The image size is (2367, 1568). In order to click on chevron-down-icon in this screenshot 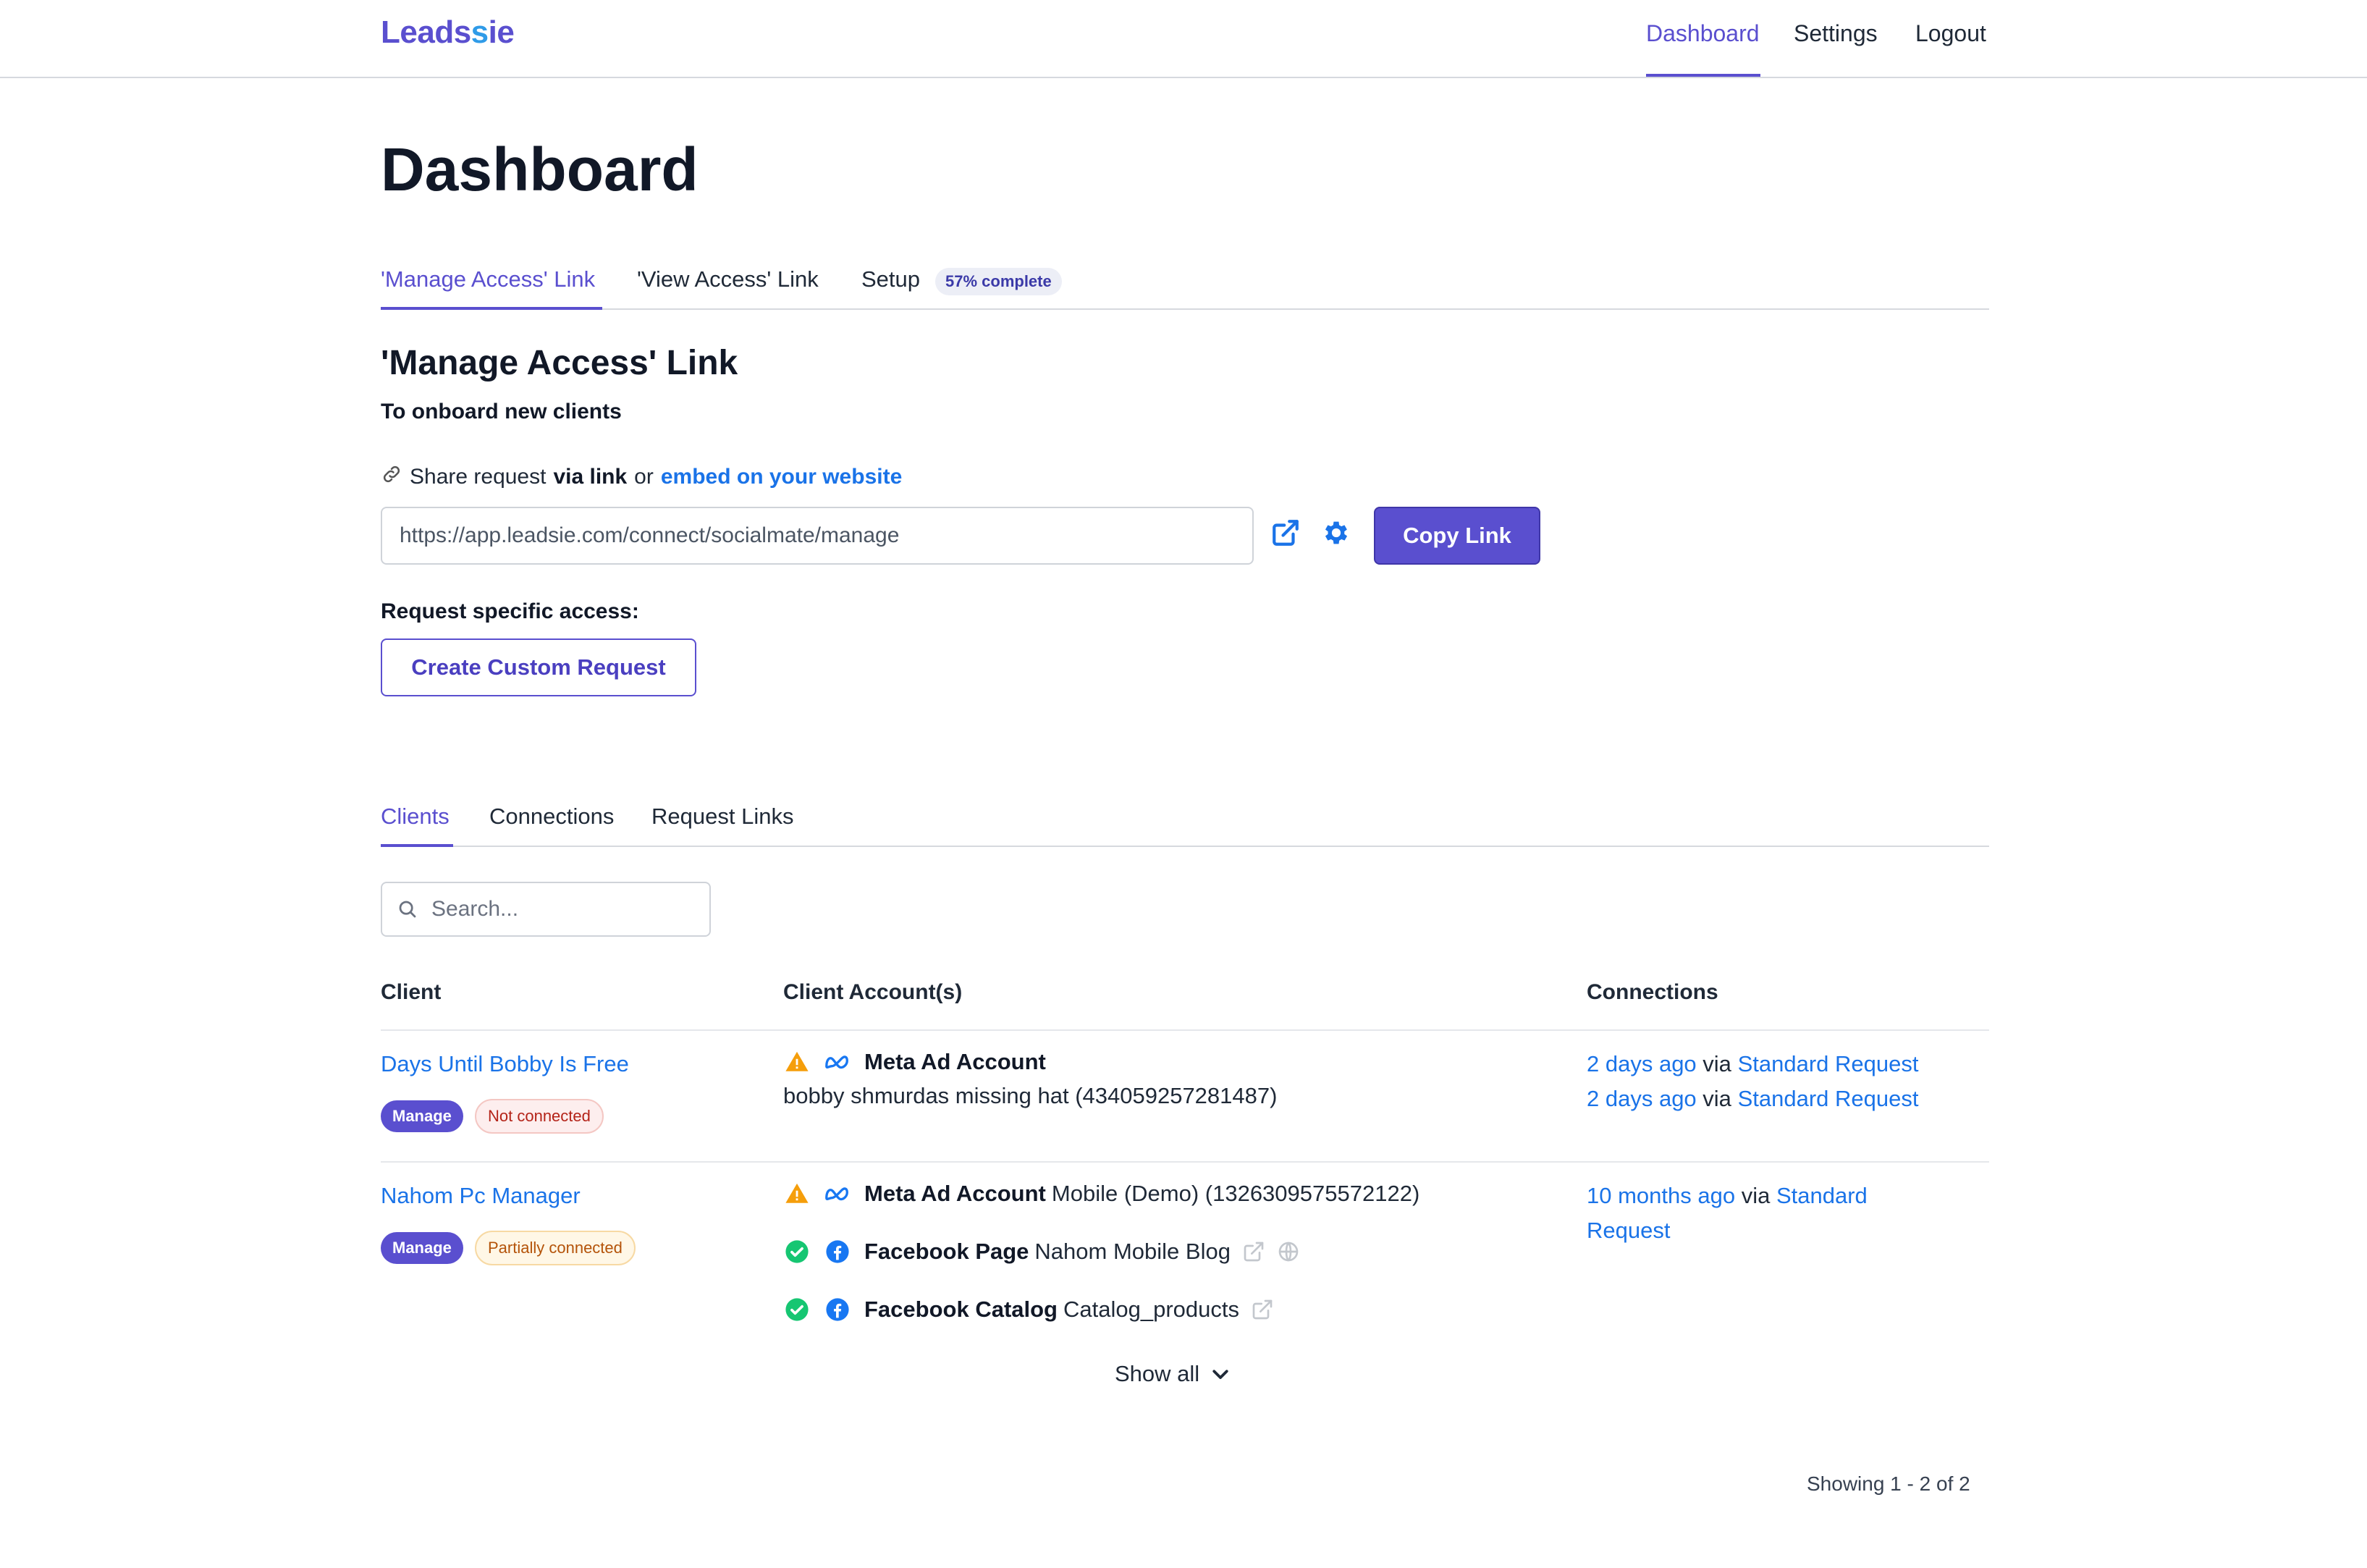, I will do `click(1220, 1374)`.